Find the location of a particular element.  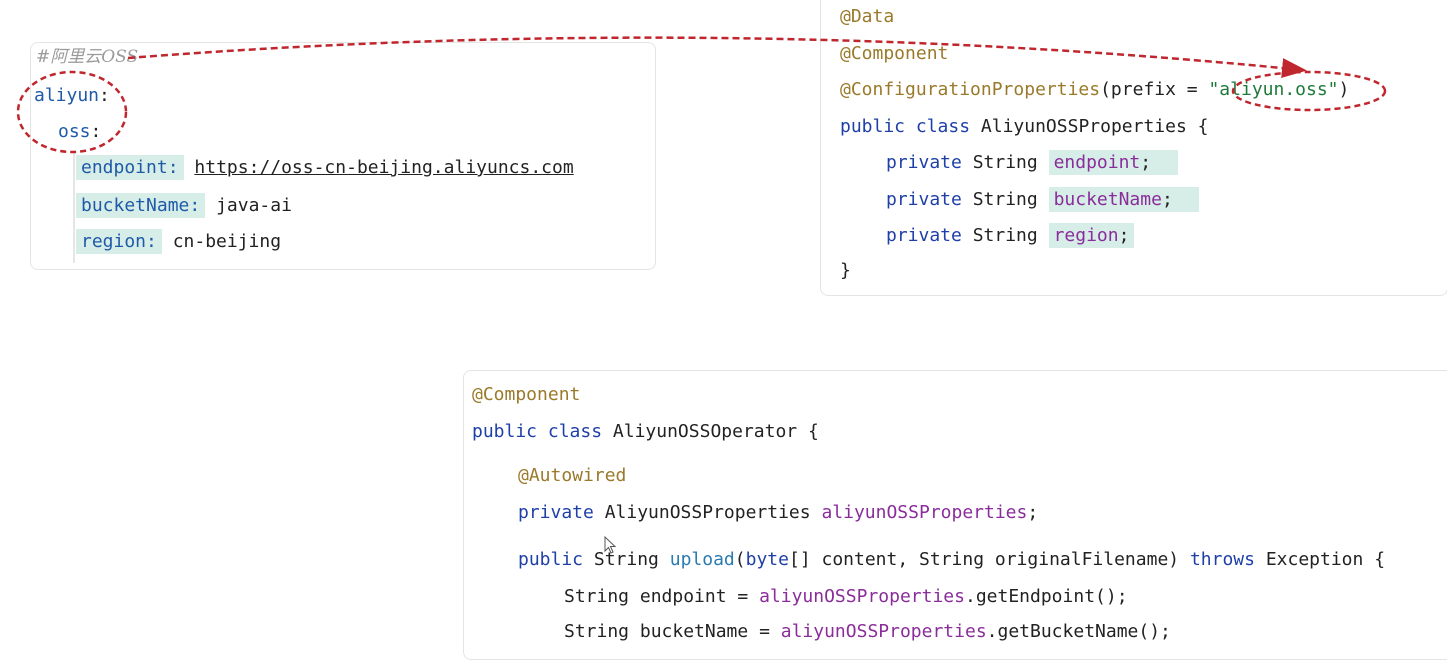

anno-component: @Component is located at coordinates (894, 53).